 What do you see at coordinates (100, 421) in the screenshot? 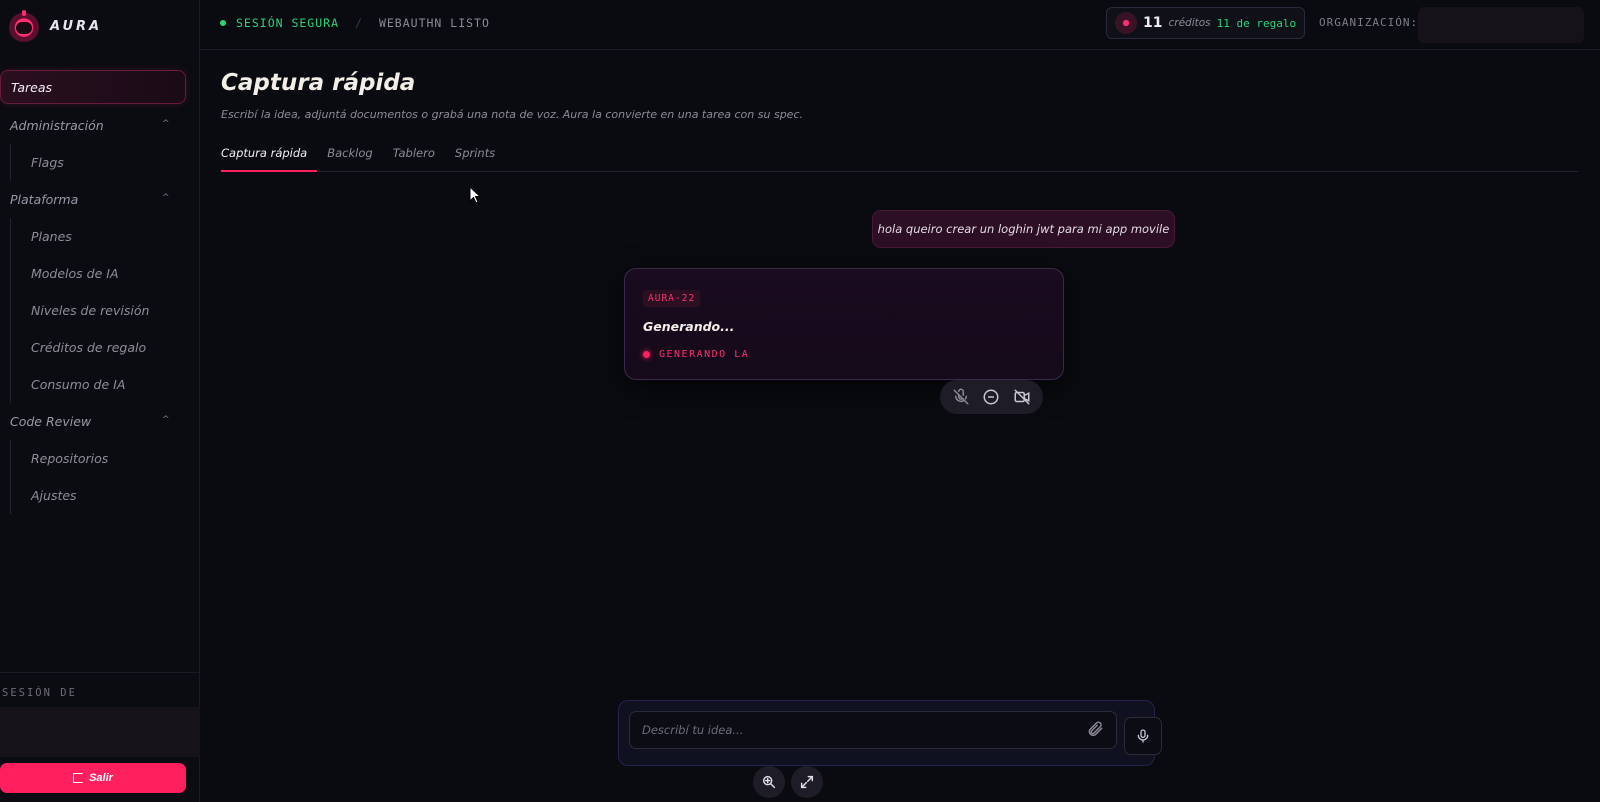
I see `sidebar-group-code-review: Code Review ^` at bounding box center [100, 421].